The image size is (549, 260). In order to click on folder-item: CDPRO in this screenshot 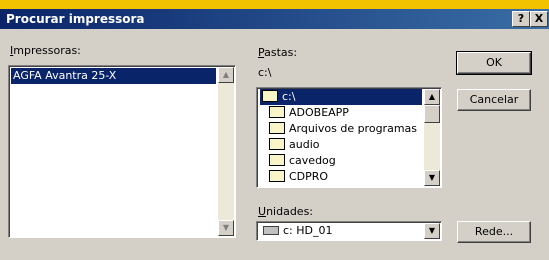, I will do `click(295, 177)`.